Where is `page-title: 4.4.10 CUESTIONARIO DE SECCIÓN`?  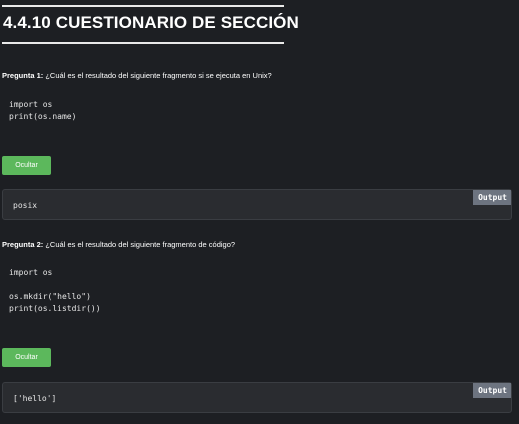 page-title: 4.4.10 CUESTIONARIO DE SECCIÓN is located at coordinates (151, 22).